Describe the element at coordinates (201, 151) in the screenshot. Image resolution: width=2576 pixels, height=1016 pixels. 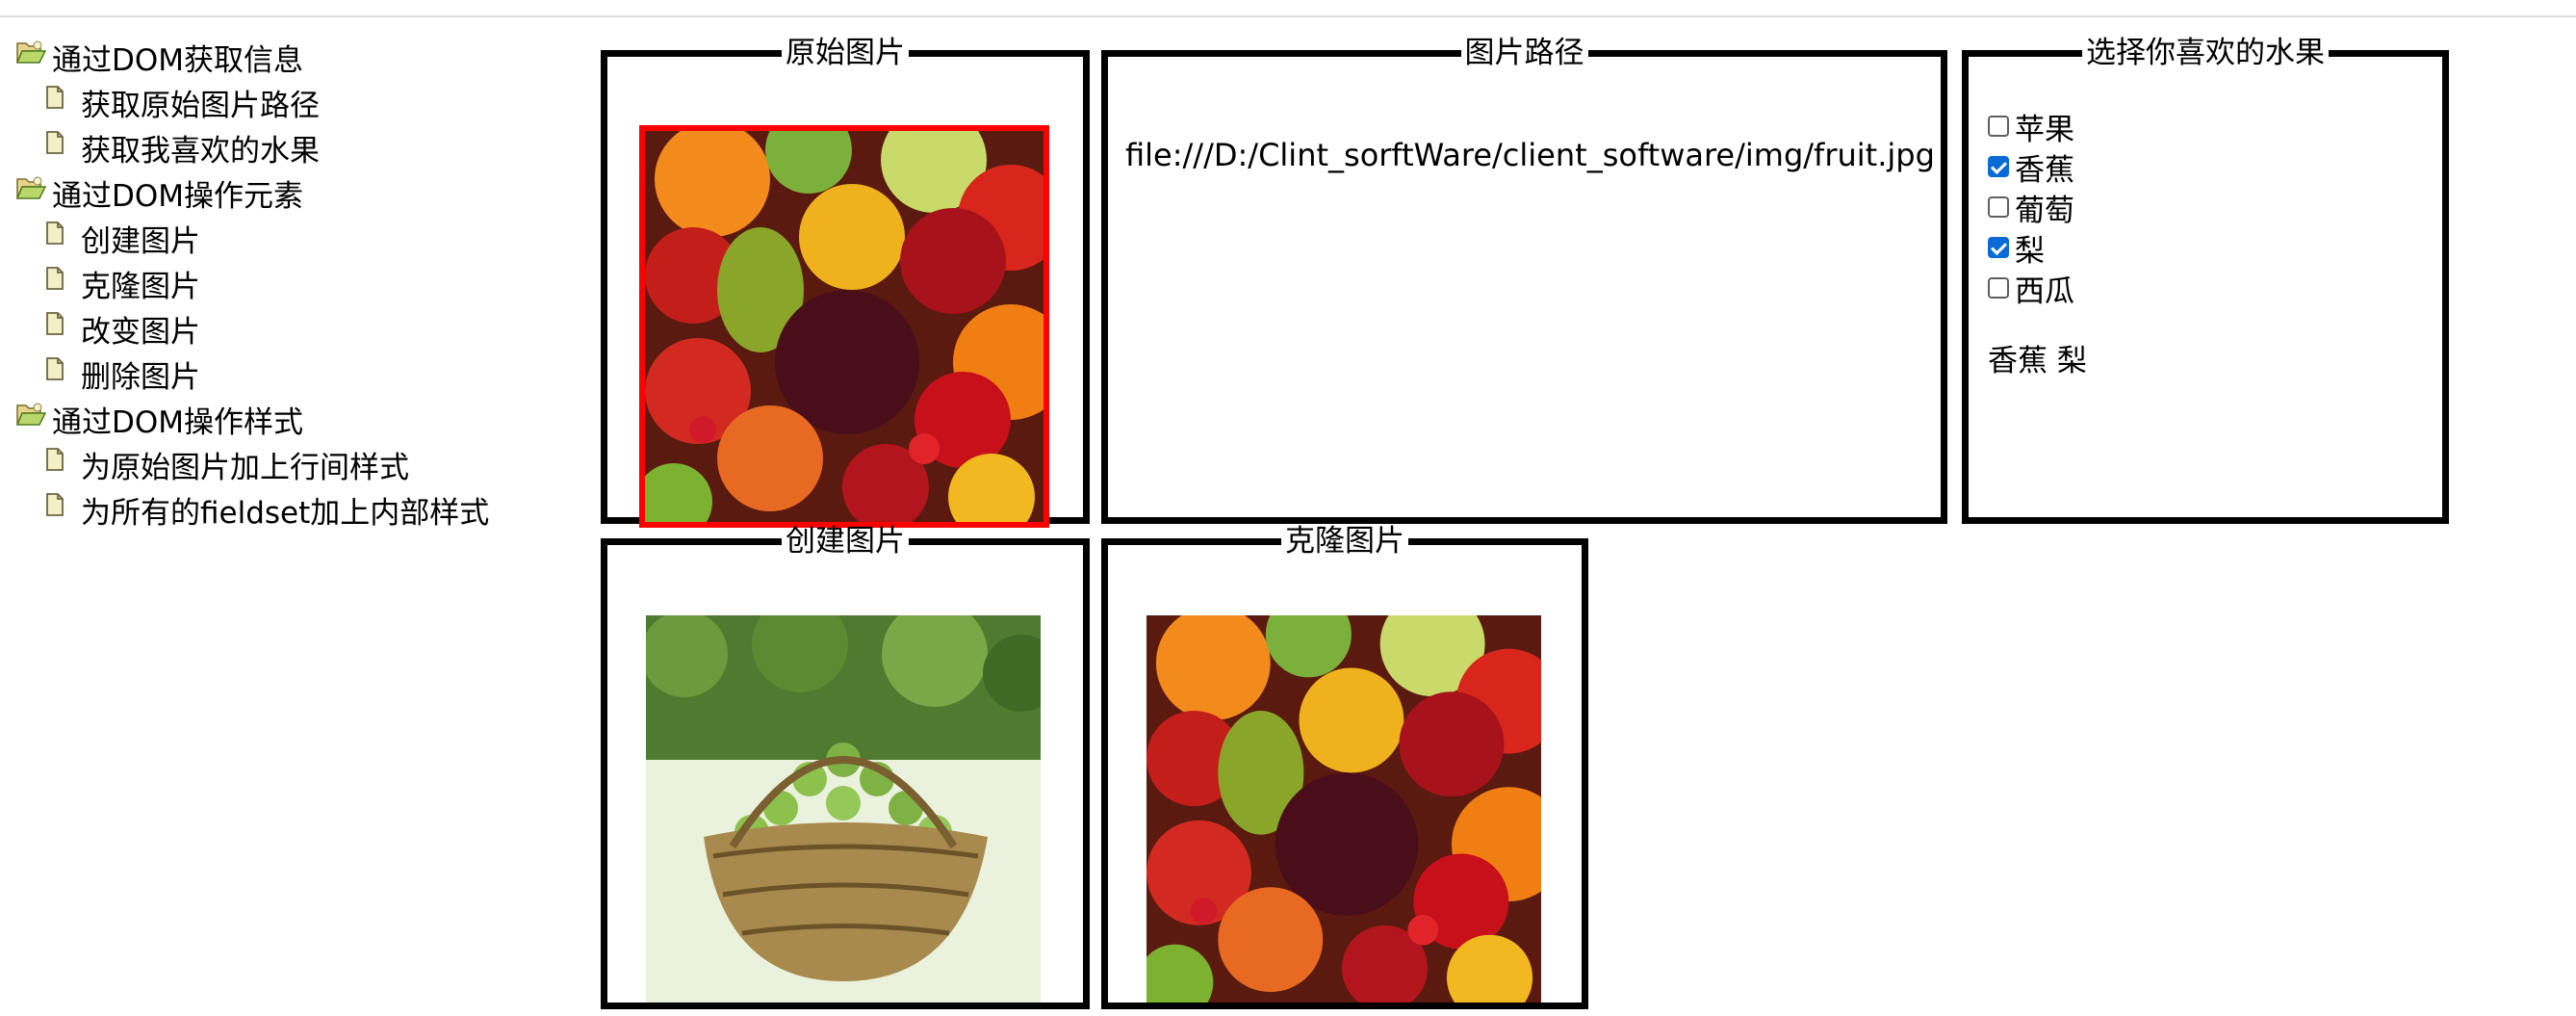
I see `tree-item-label: 获取我喜欢的水果` at that location.